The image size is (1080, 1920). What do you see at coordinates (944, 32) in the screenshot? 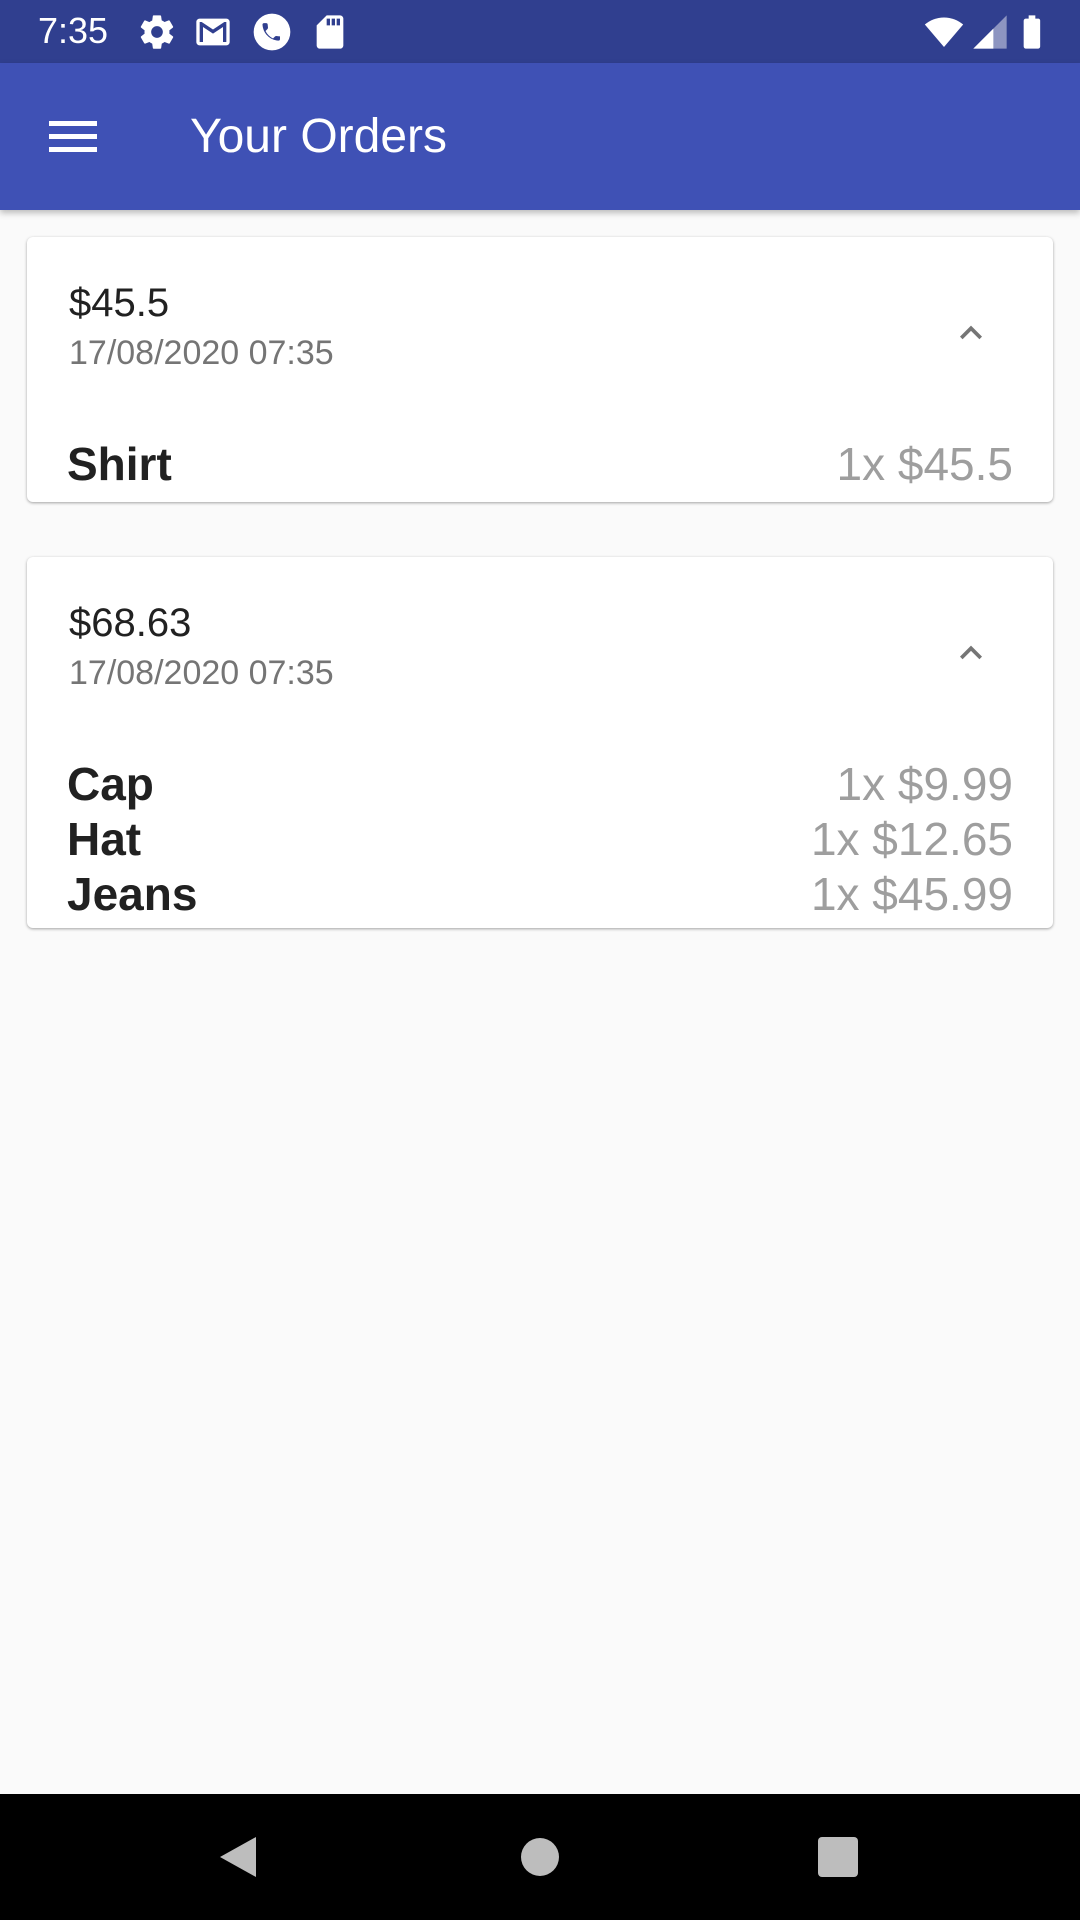
I see `wifi-icon` at bounding box center [944, 32].